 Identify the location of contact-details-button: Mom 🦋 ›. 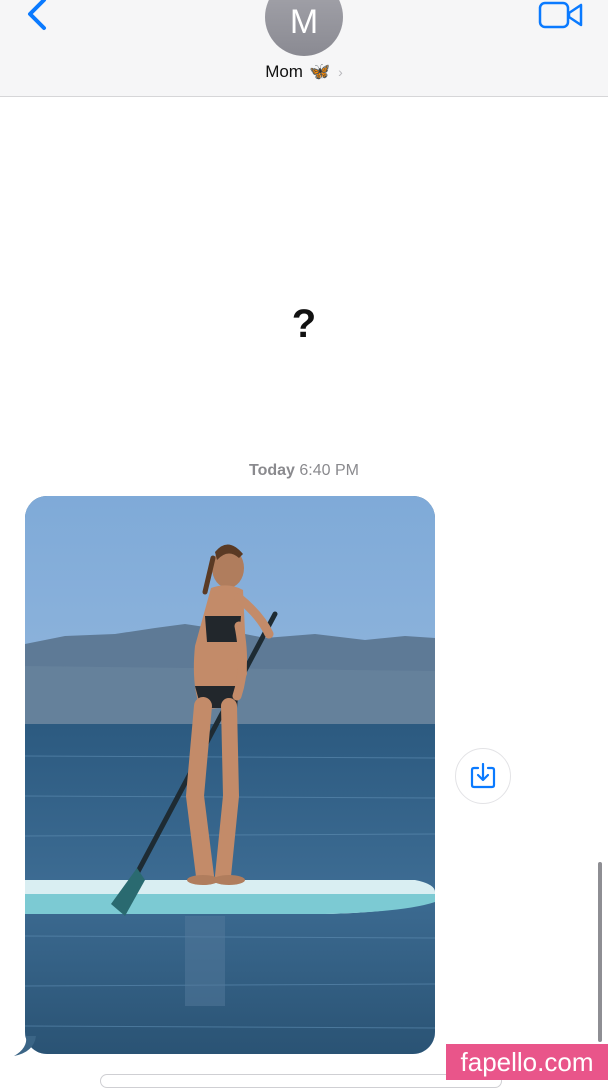
(304, 72).